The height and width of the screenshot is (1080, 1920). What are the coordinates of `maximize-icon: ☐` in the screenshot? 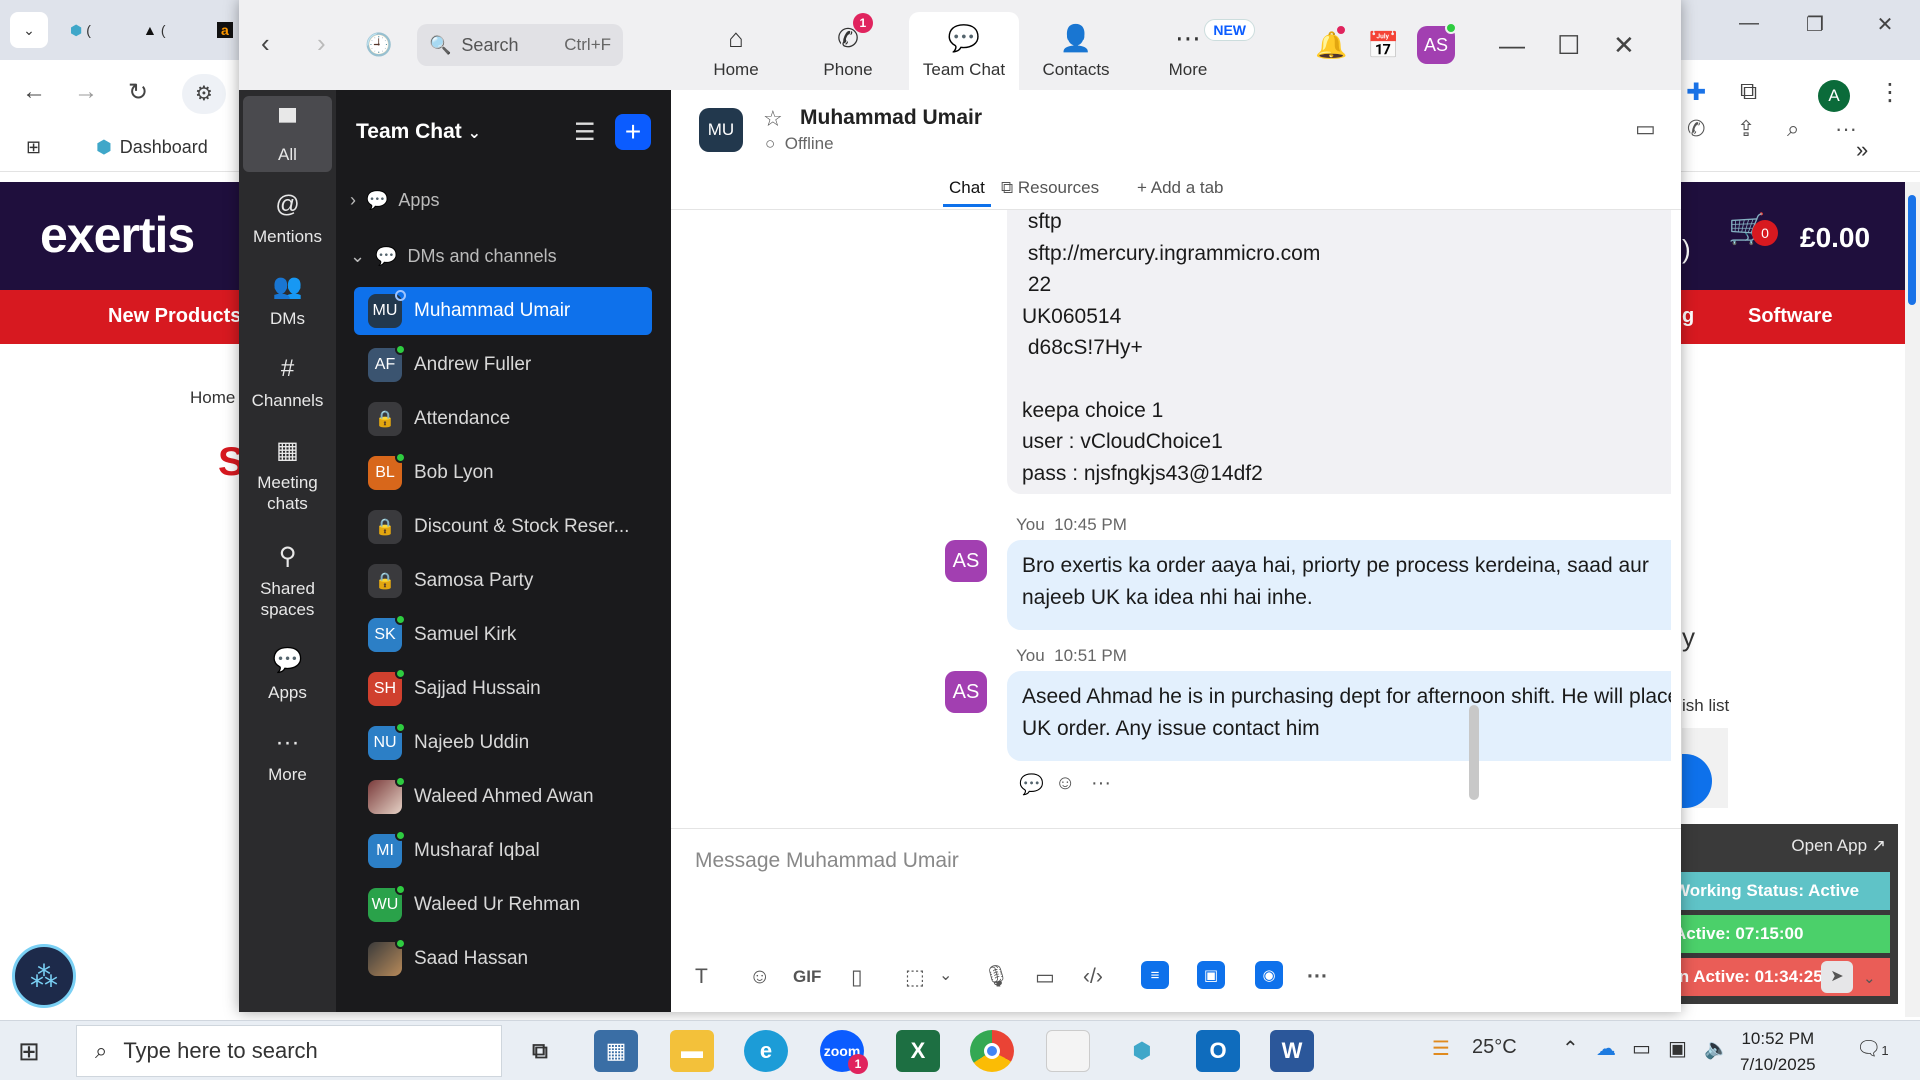 It's located at (1568, 45).